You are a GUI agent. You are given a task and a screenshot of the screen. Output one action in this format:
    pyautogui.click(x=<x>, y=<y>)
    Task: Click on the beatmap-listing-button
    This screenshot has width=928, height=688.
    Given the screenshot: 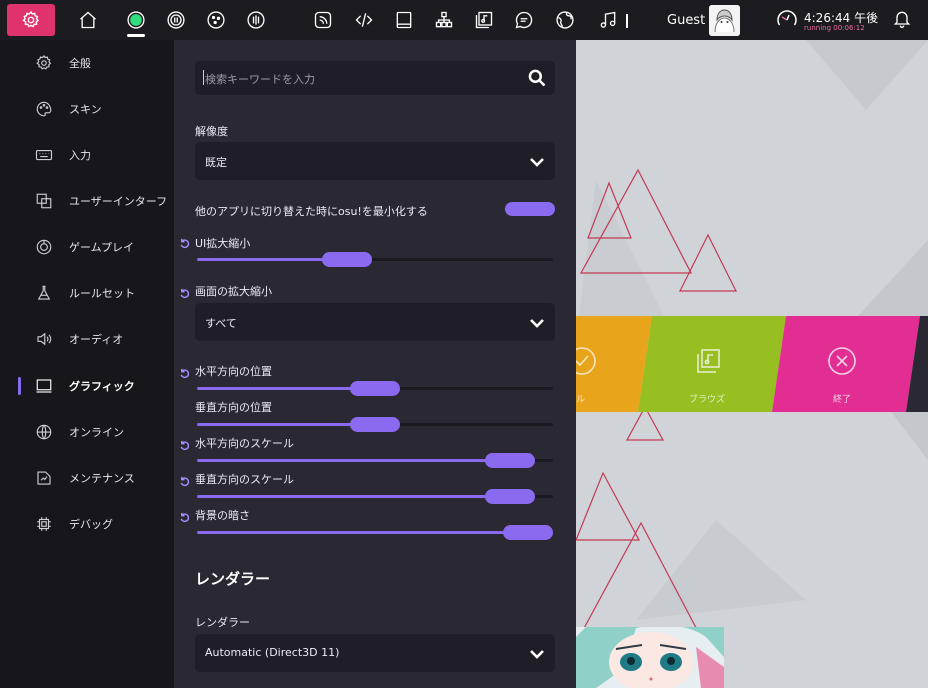 What is the action you would take?
    pyautogui.click(x=484, y=20)
    